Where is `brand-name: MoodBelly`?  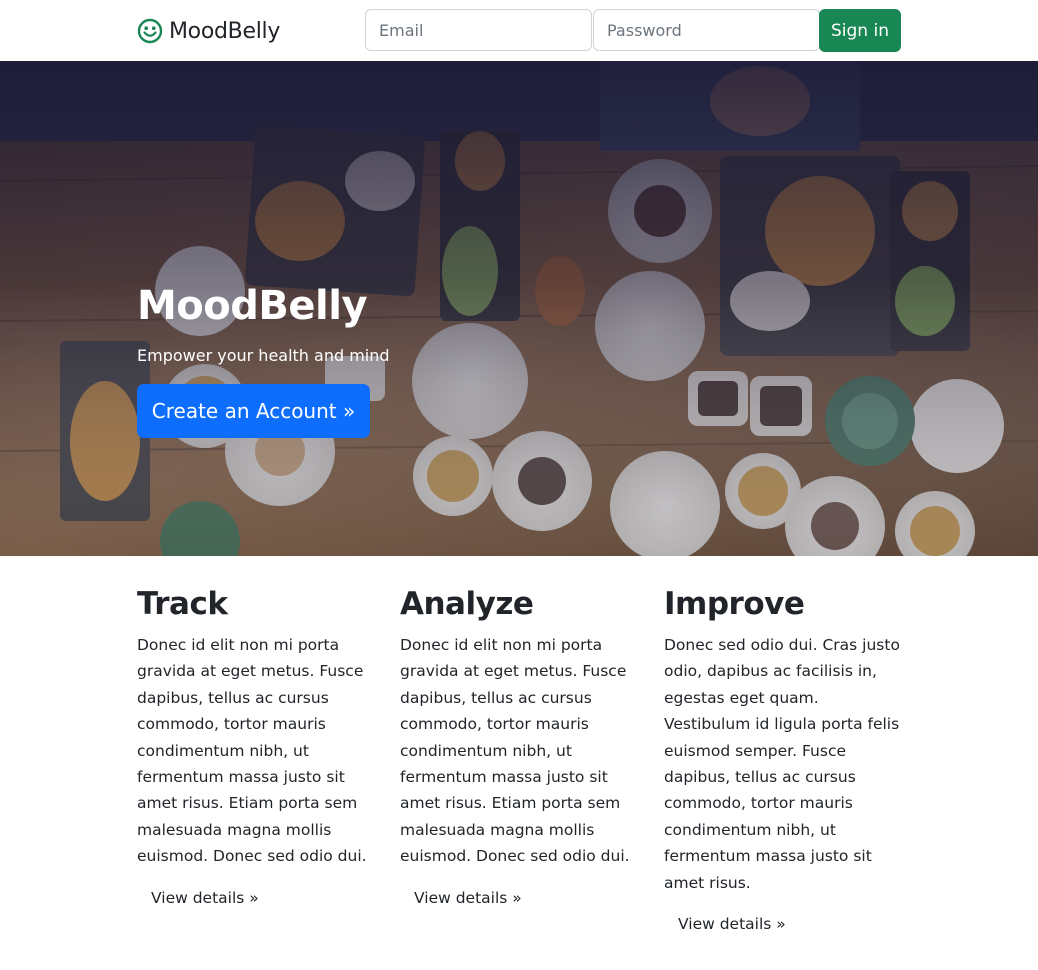
brand-name: MoodBelly is located at coordinates (225, 31).